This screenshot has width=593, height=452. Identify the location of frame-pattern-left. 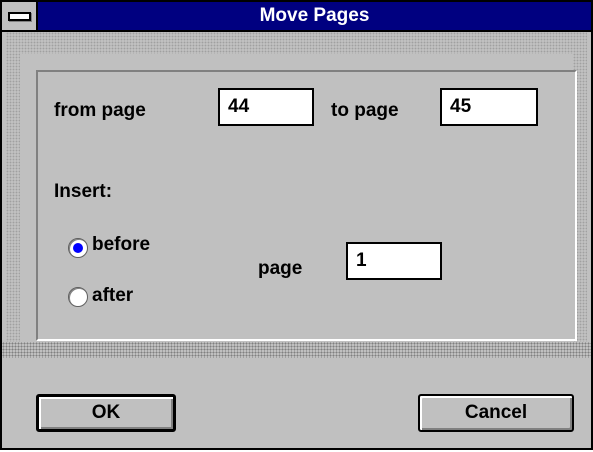
(13, 187).